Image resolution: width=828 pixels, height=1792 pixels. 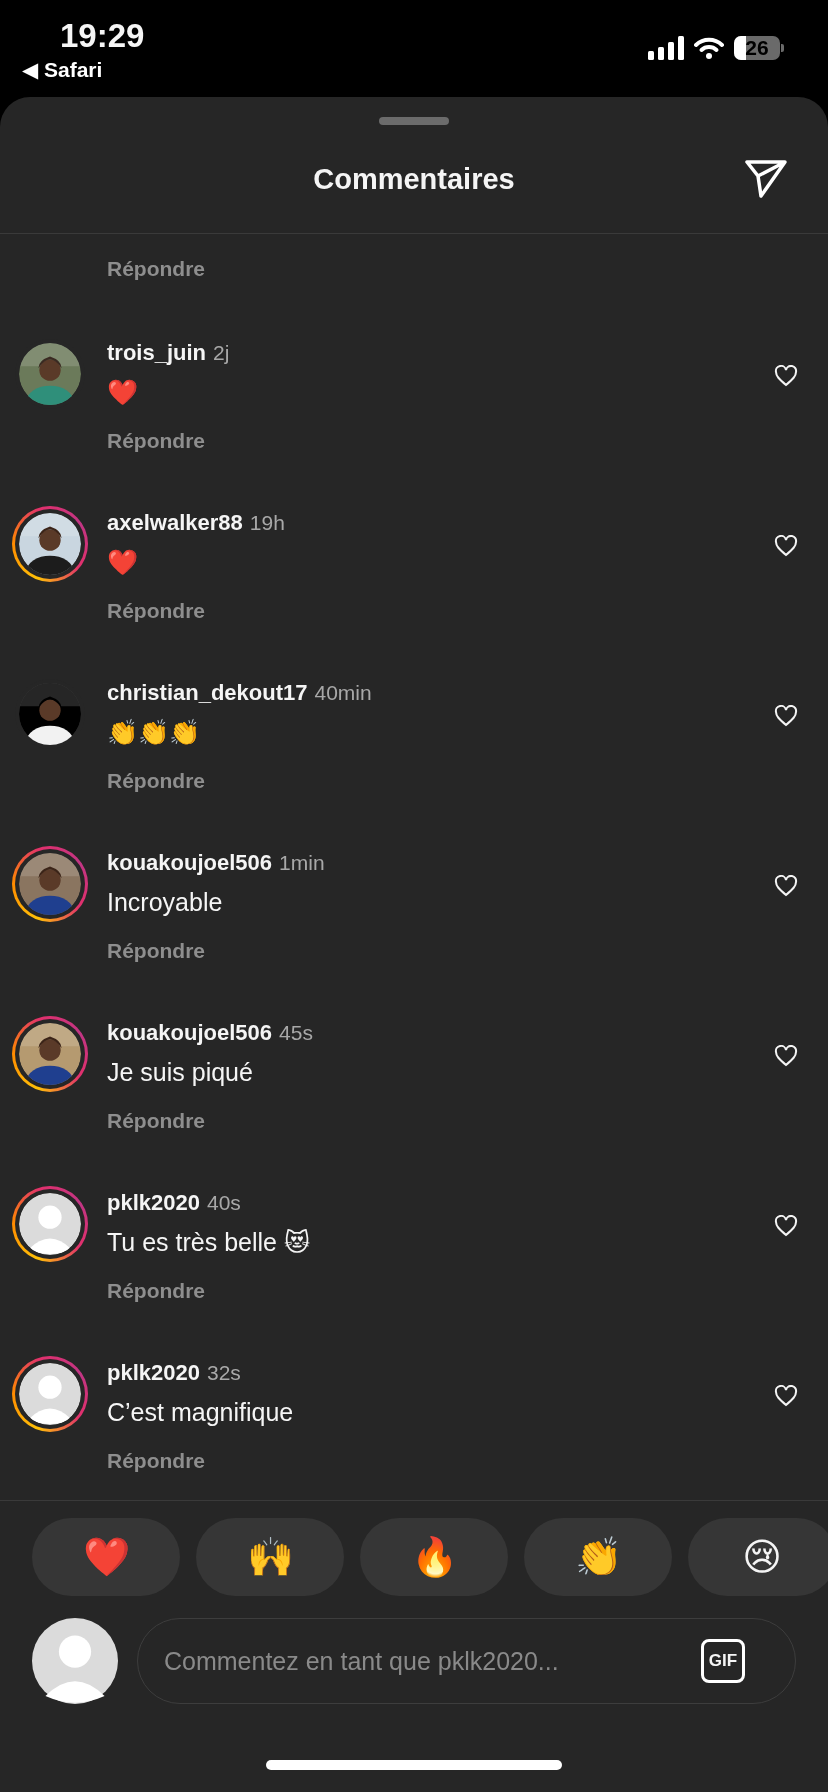 What do you see at coordinates (414, 121) in the screenshot?
I see `drag-handle` at bounding box center [414, 121].